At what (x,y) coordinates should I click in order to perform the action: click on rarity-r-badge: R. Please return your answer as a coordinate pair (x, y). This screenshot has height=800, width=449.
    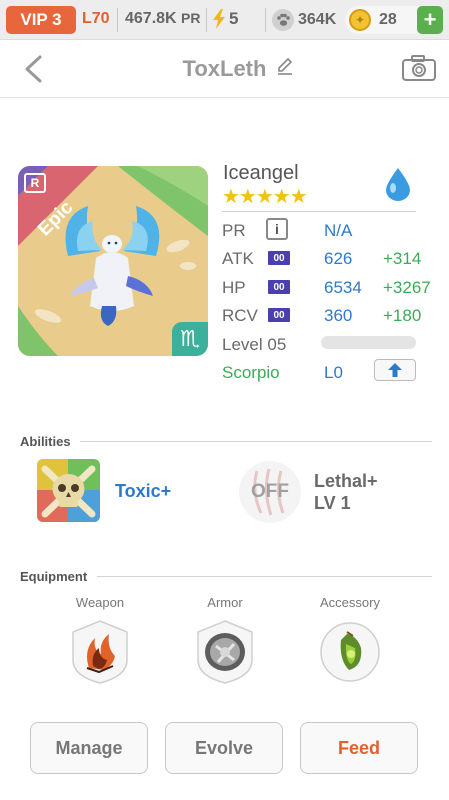
    Looking at the image, I should click on (35, 183).